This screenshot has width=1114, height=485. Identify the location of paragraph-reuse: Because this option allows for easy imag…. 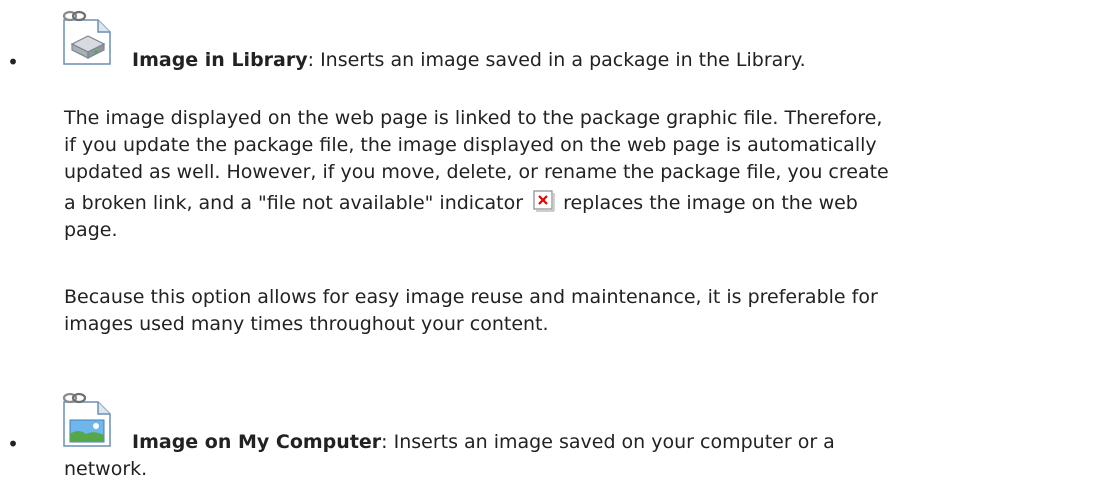
(584, 311).